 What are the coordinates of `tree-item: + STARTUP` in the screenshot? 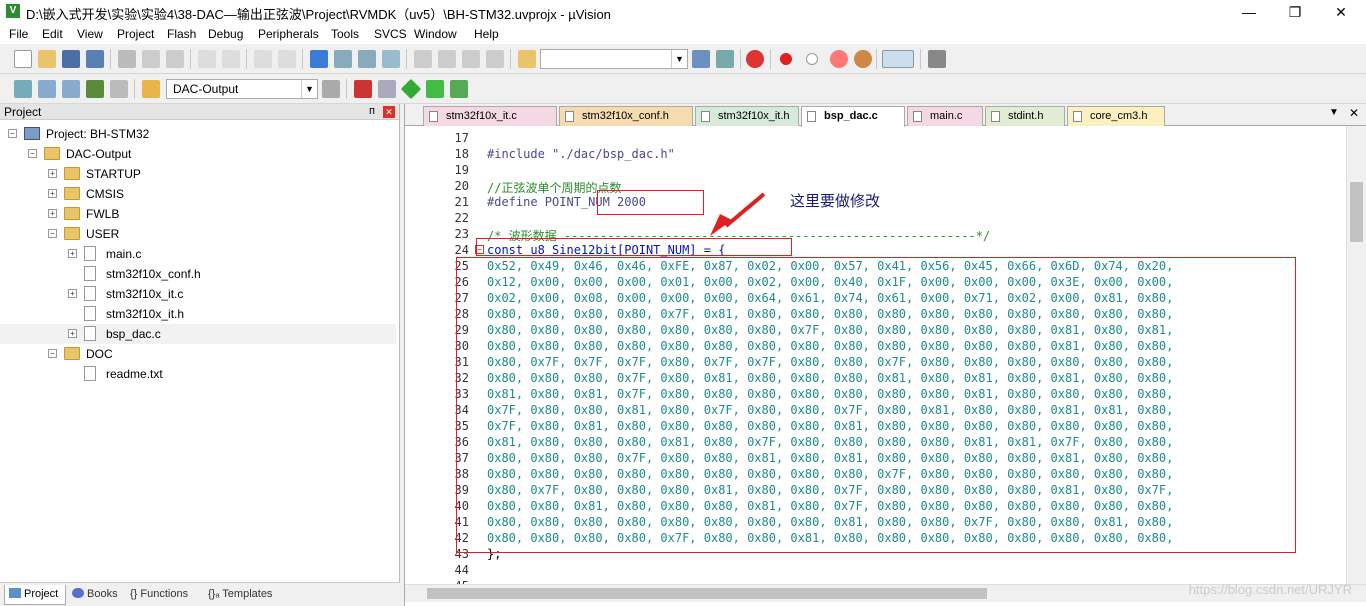 It's located at (198, 174).